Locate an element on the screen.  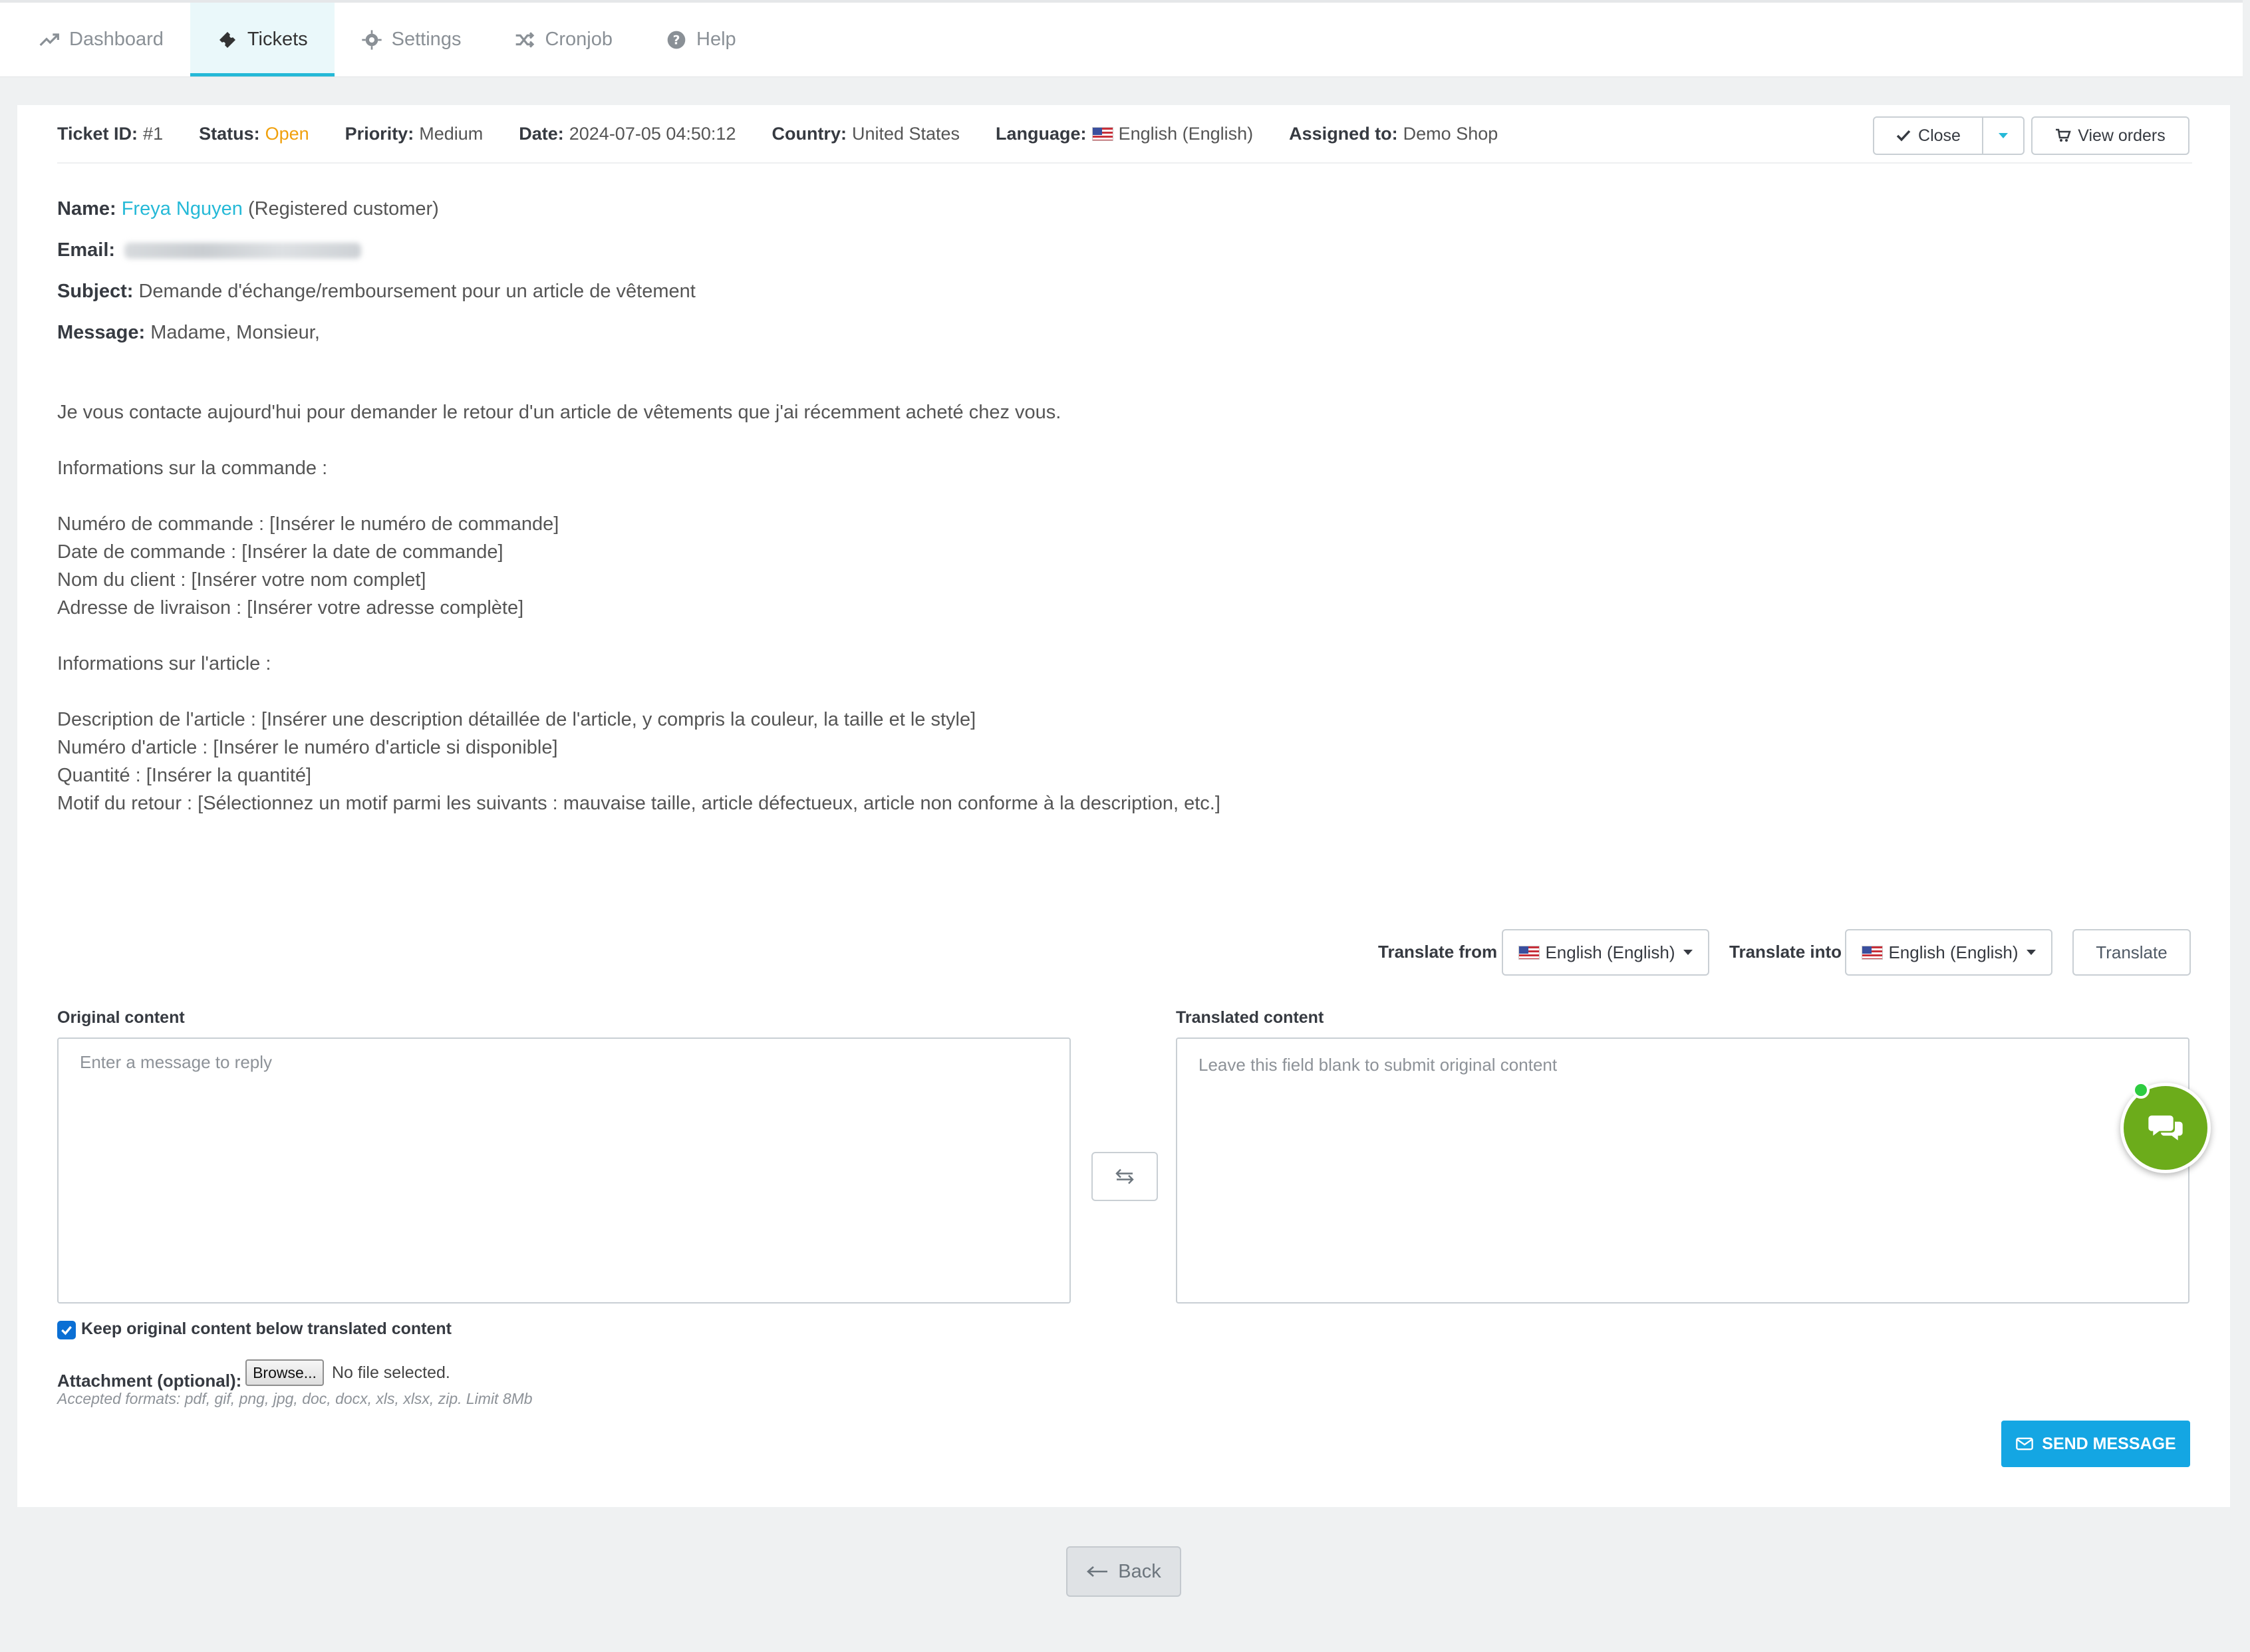
ticket-country-label: Country: is located at coordinates (809, 133).